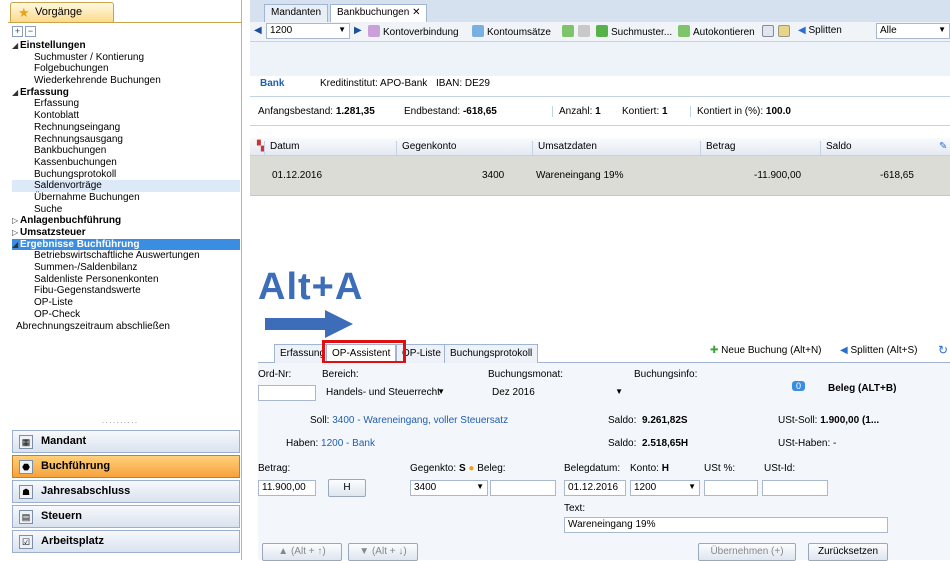 The width and height of the screenshot is (950, 561). What do you see at coordinates (302, 552) in the screenshot?
I see `previous-button: ▲ (Alt + ↑)` at bounding box center [302, 552].